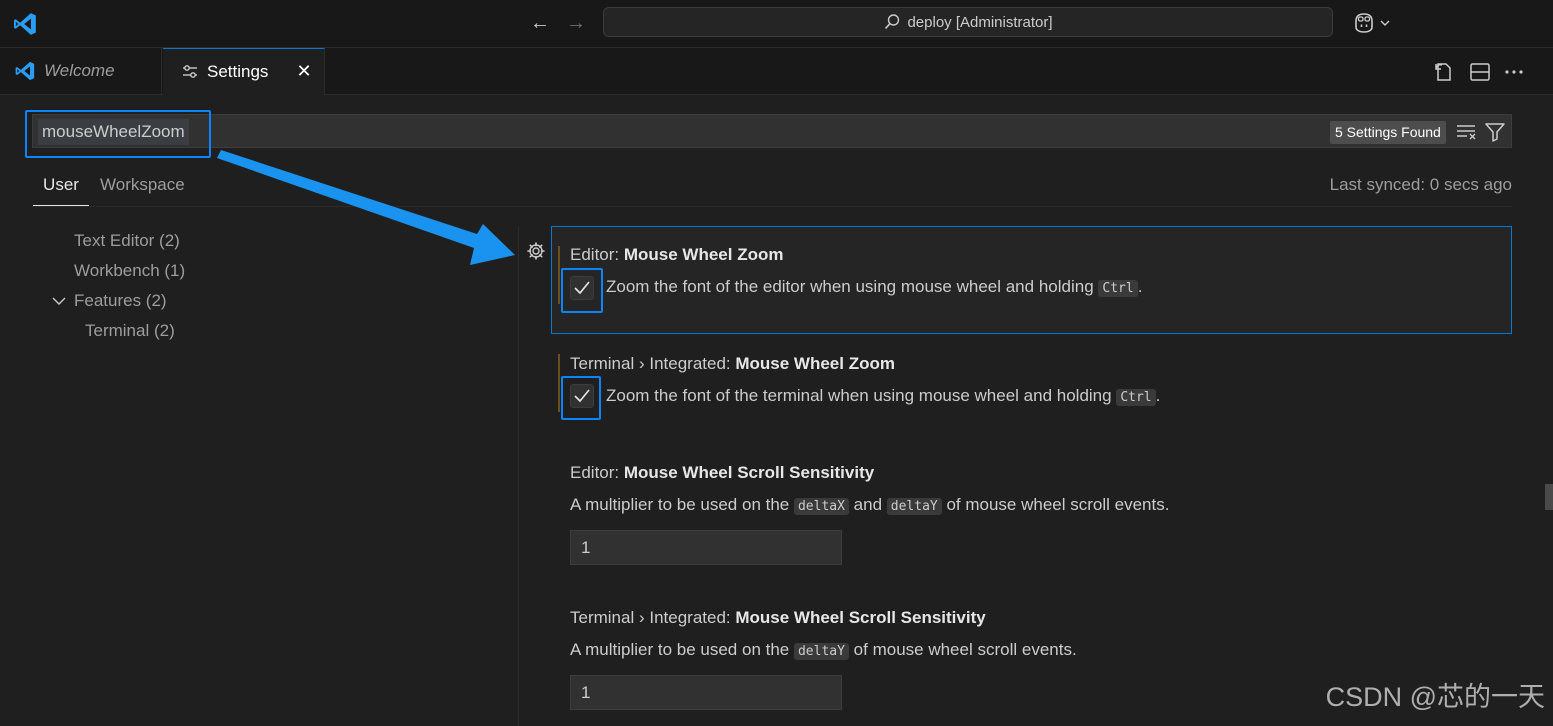 The height and width of the screenshot is (726, 1553). I want to click on command-center-label: deploy [Administrator], so click(980, 22).